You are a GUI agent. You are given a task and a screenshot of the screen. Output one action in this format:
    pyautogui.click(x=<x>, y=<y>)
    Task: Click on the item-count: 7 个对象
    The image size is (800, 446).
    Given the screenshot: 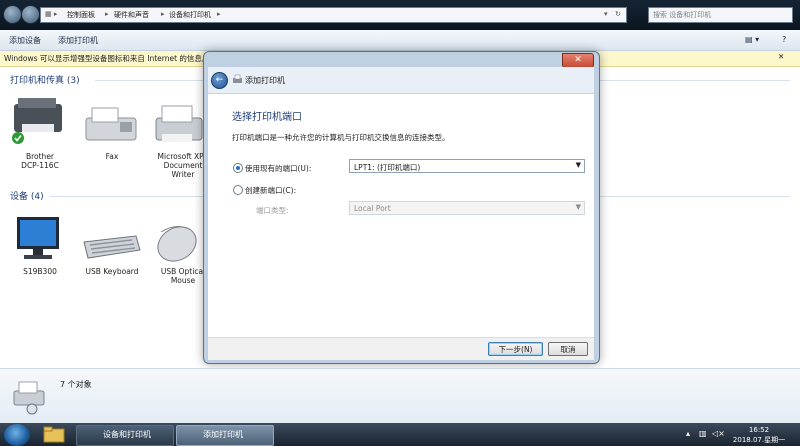 What is the action you would take?
    pyautogui.click(x=76, y=384)
    